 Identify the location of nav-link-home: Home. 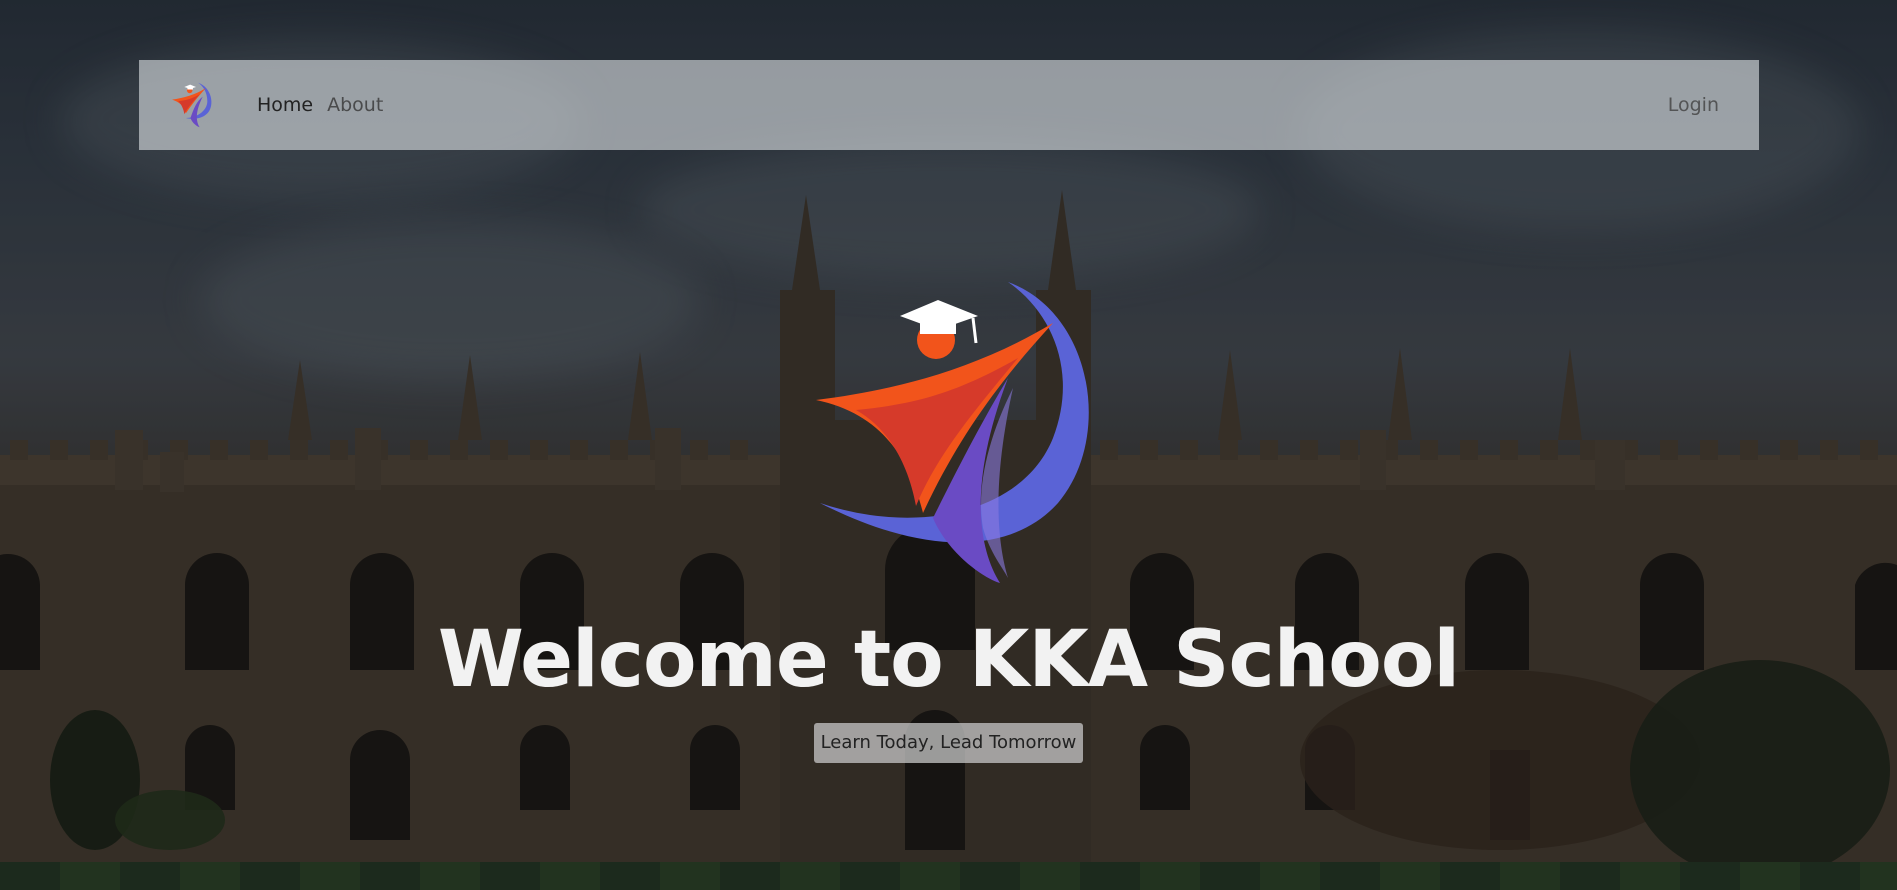
(285, 105).